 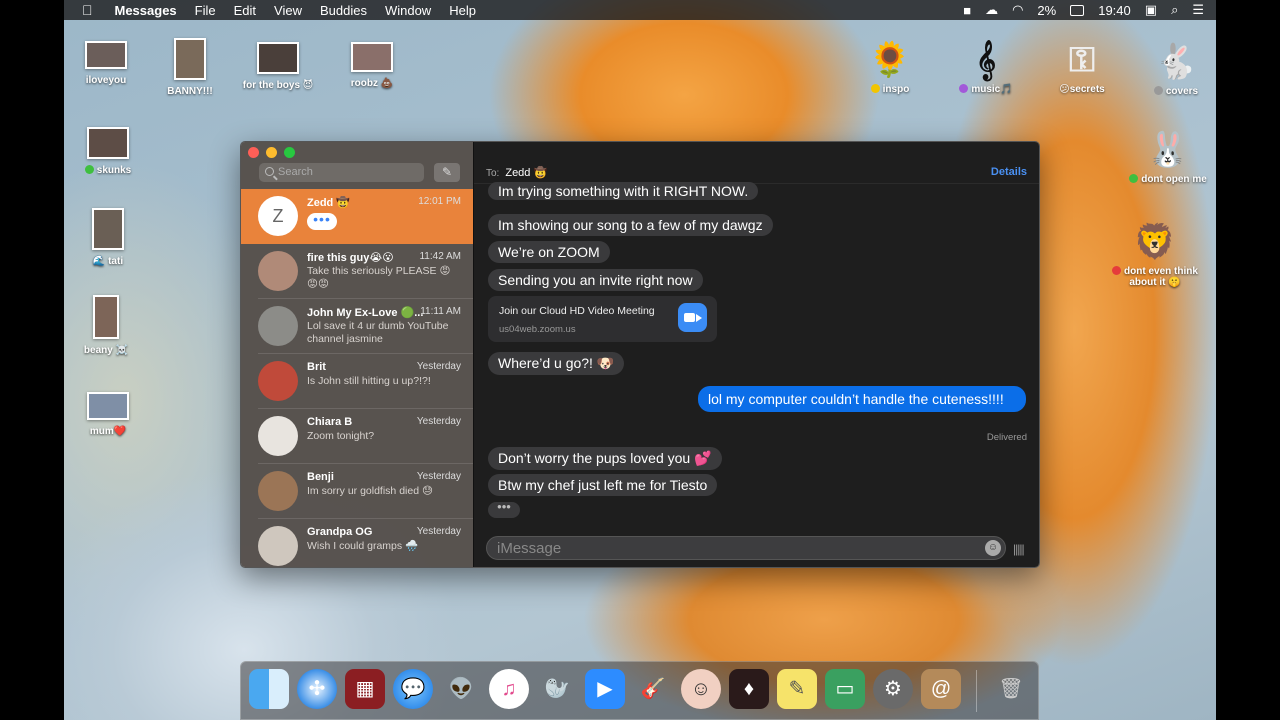 I want to click on purple-tag-icon, so click(x=964, y=88).